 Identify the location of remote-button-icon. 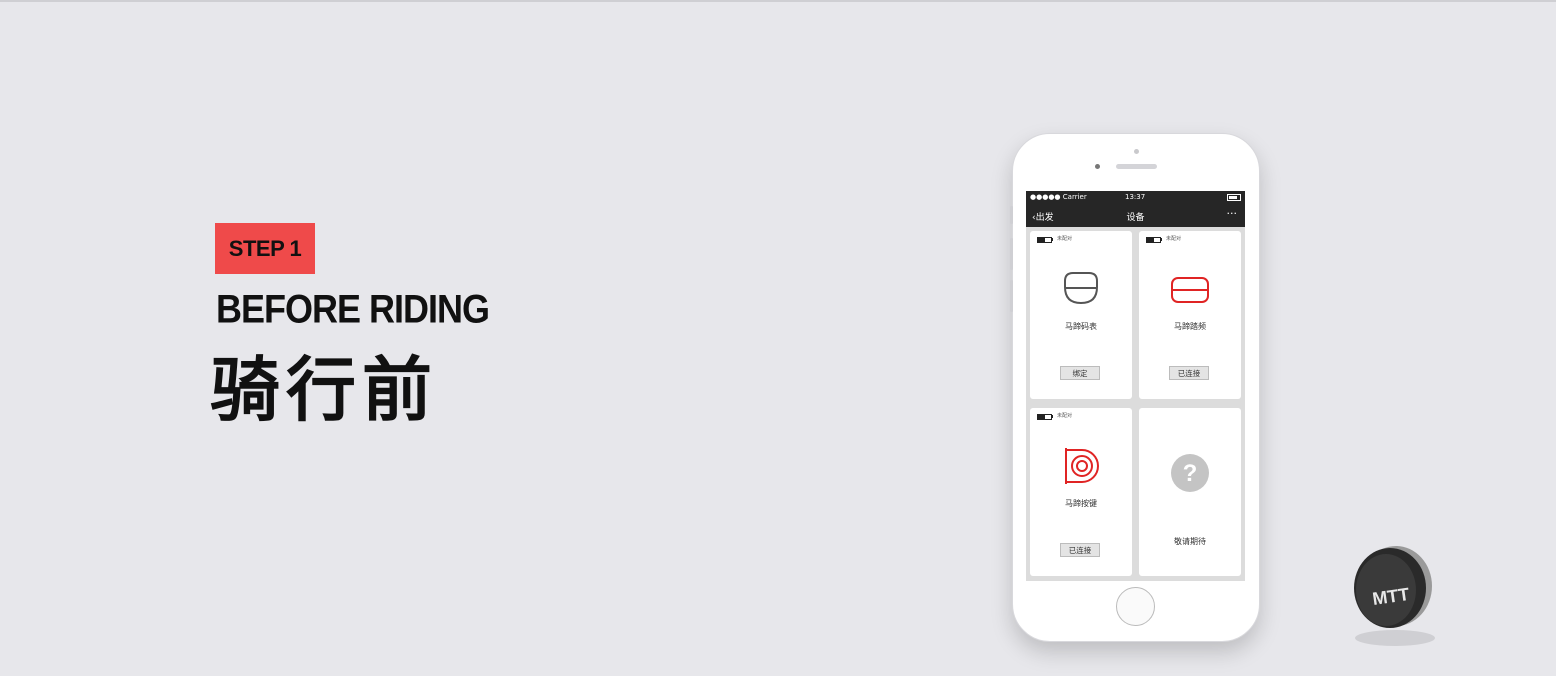
(1082, 466).